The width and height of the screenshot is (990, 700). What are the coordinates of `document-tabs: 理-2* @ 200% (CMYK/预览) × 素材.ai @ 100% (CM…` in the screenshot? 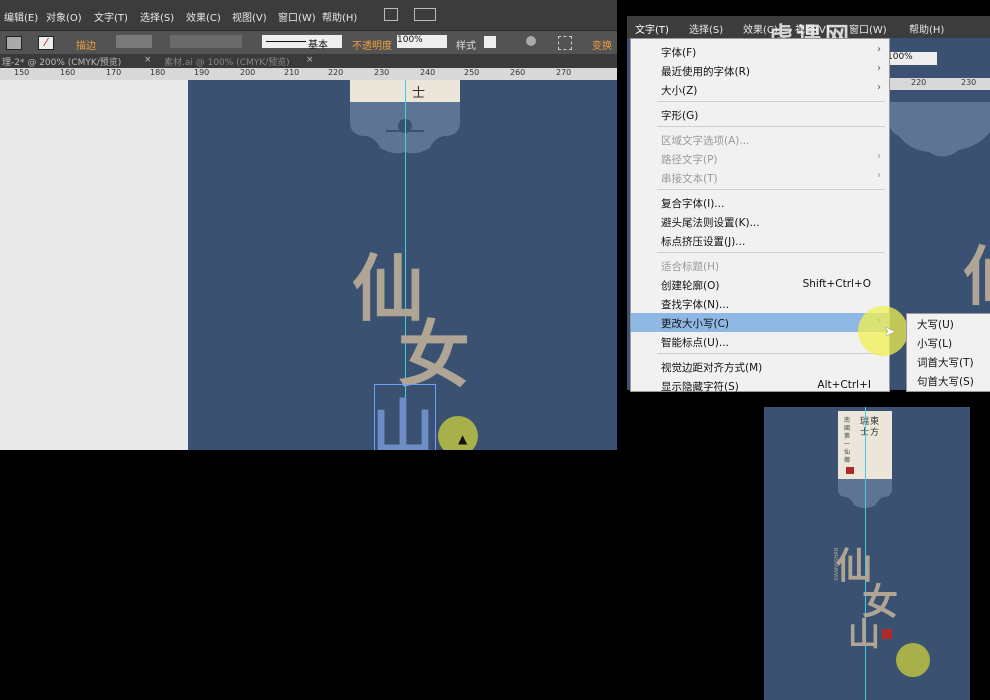 It's located at (308, 61).